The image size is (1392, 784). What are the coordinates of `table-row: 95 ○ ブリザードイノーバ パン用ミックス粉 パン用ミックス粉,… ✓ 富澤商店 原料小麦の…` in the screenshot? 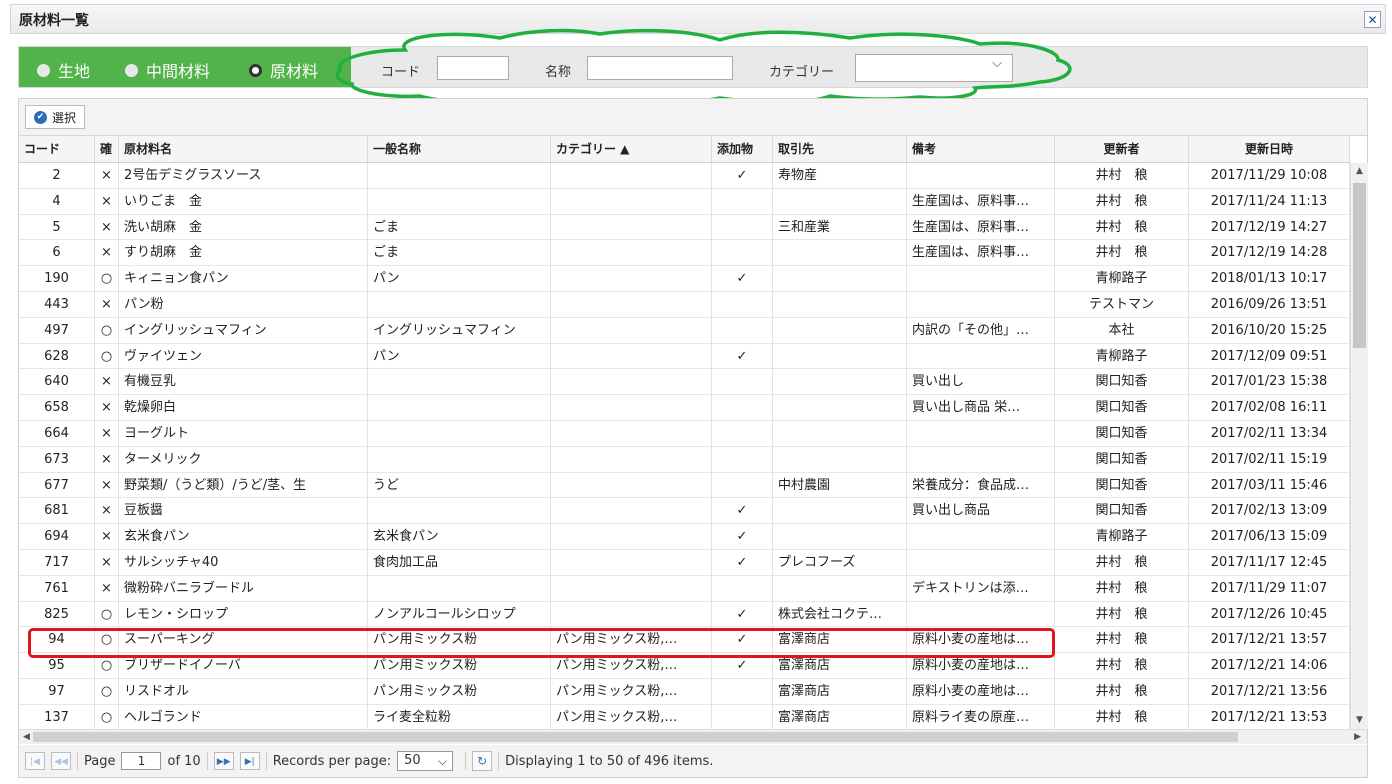 It's located at (684, 666).